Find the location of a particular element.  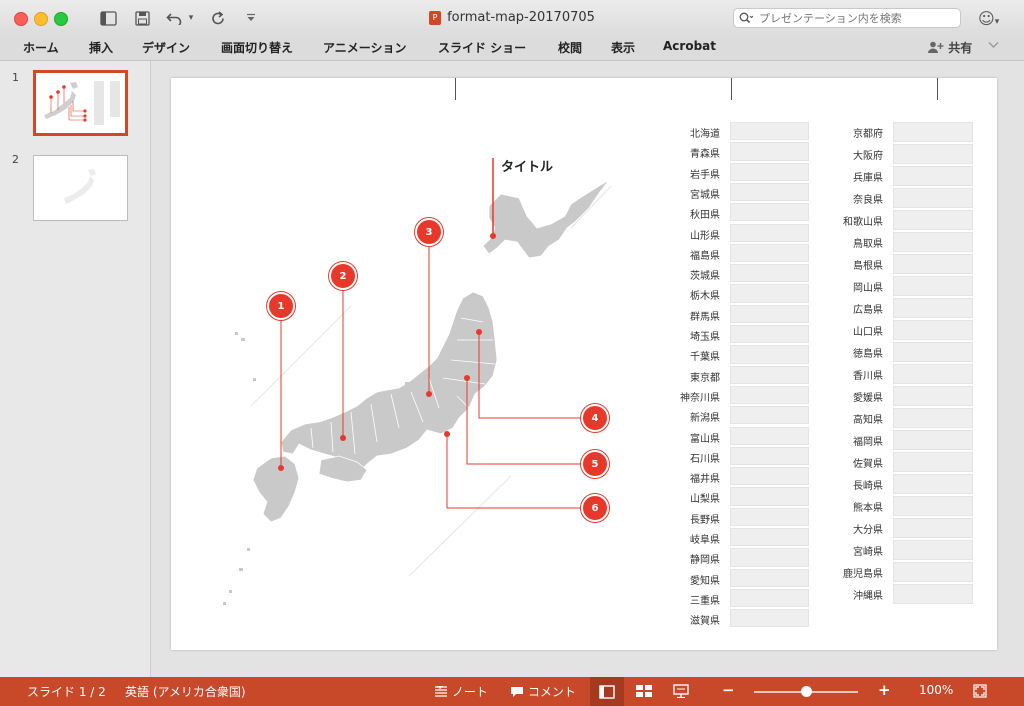

window-title-text: format-map-20170705 is located at coordinates (521, 17).